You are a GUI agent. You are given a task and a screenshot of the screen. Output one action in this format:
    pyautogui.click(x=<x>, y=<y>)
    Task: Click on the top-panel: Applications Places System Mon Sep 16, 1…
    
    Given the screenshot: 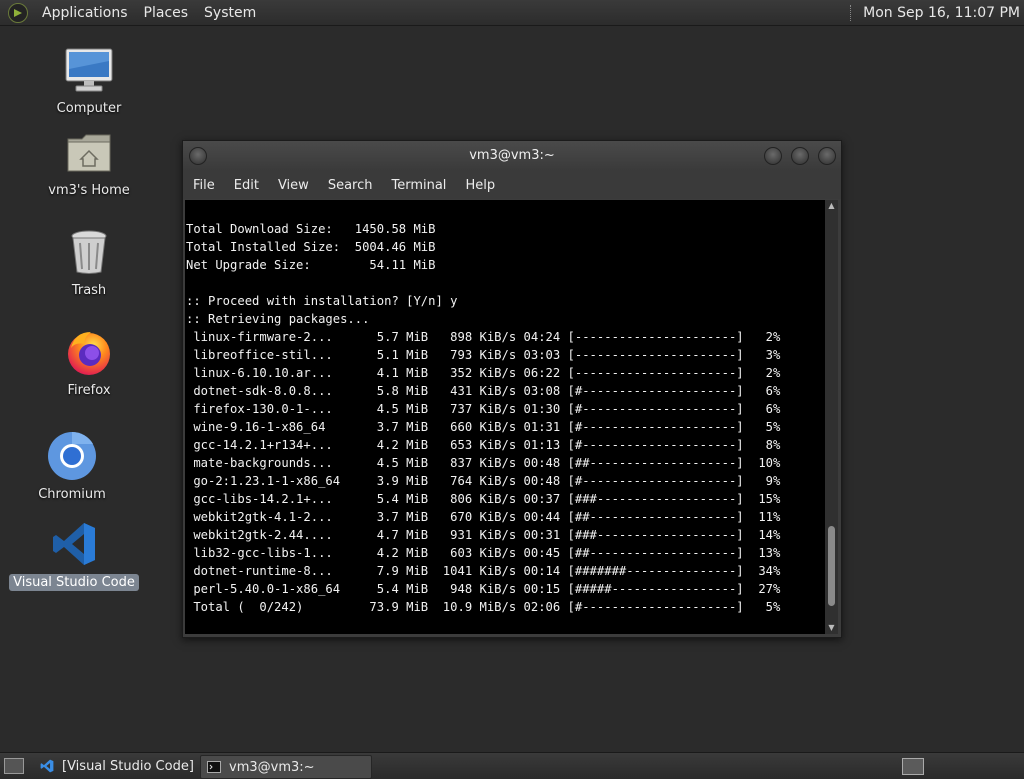 What is the action you would take?
    pyautogui.click(x=512, y=13)
    